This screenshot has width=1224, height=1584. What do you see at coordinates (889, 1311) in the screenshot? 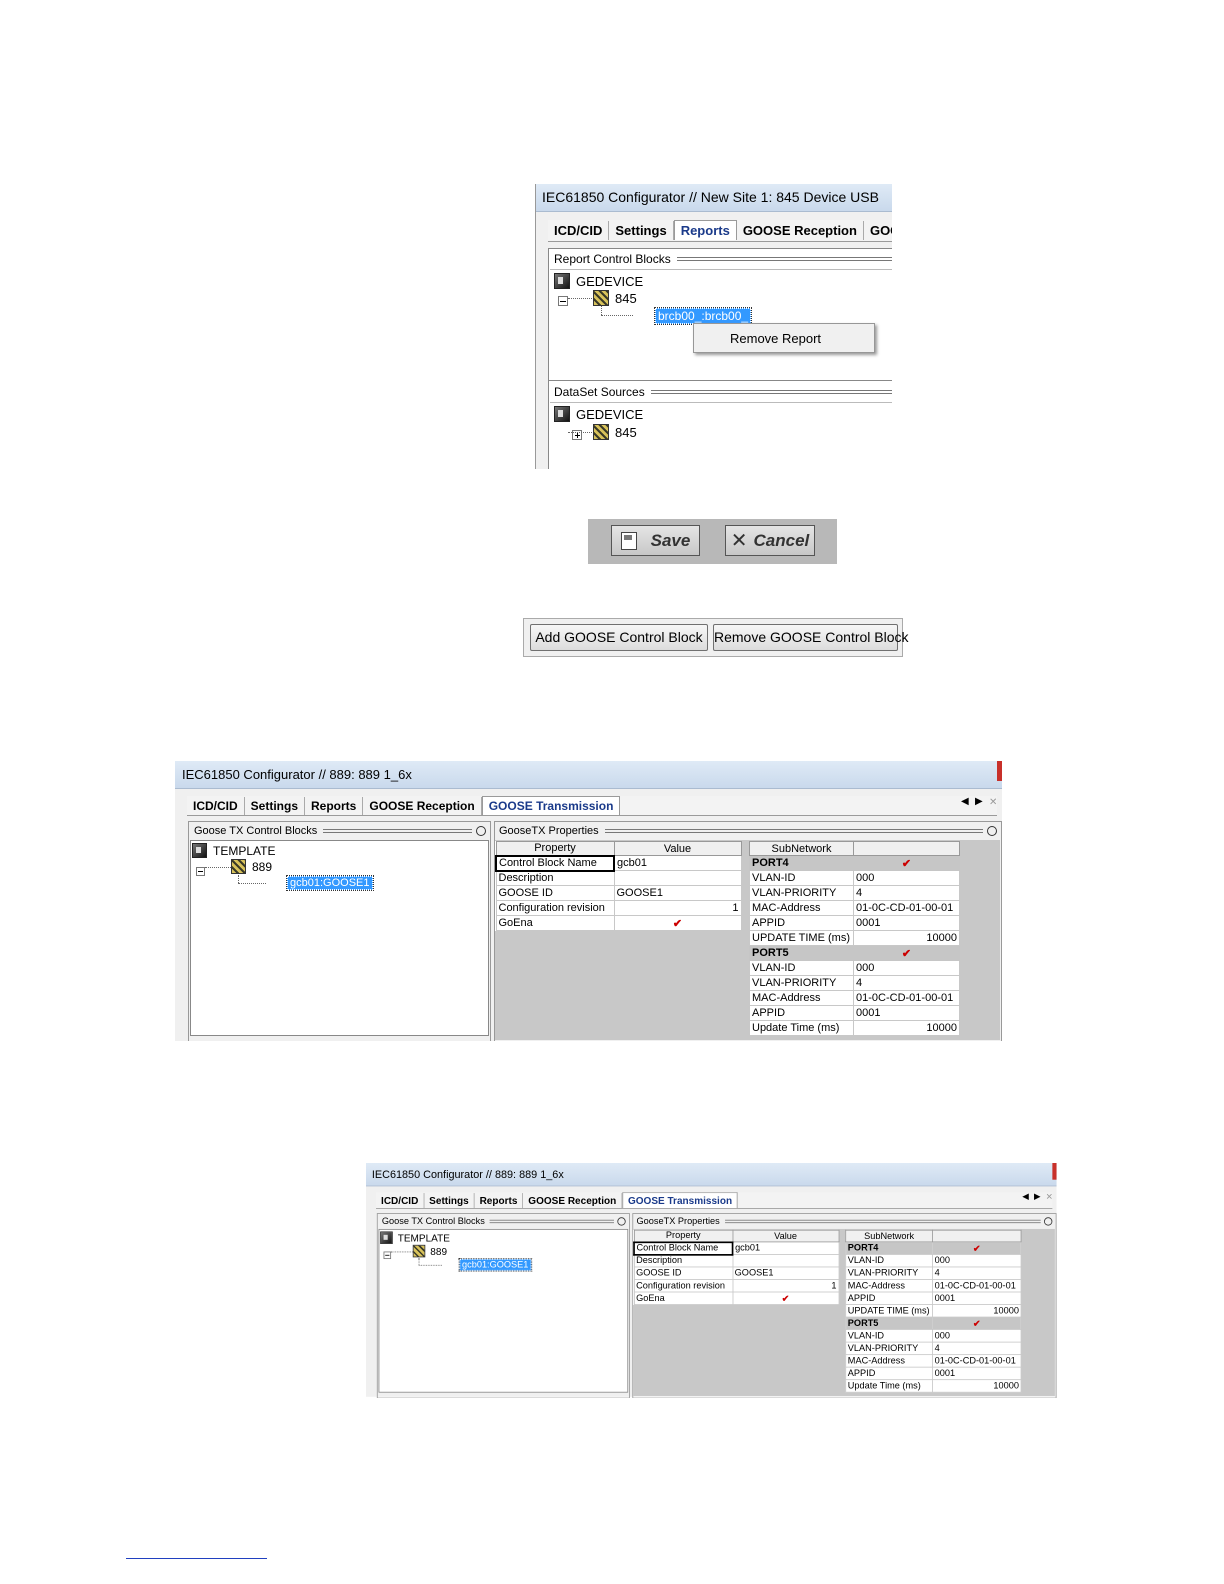
I see `subnet-key: UPDATE TIME (ms)` at bounding box center [889, 1311].